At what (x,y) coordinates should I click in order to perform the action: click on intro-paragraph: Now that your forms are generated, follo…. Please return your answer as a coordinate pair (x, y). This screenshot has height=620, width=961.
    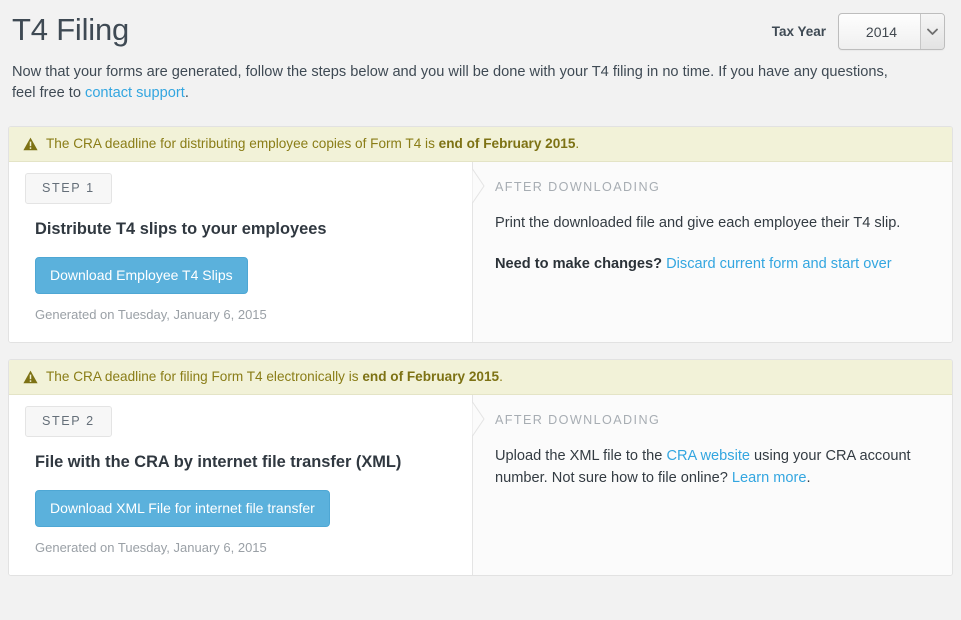
    Looking at the image, I should click on (462, 83).